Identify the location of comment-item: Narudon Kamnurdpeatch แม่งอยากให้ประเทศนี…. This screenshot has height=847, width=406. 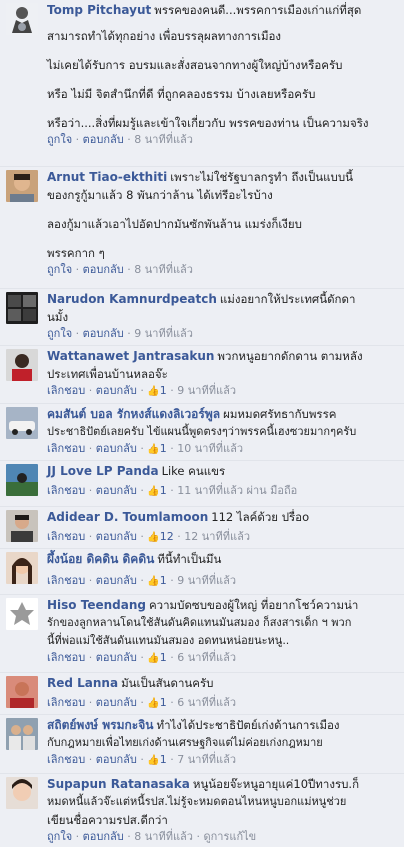
(202, 317).